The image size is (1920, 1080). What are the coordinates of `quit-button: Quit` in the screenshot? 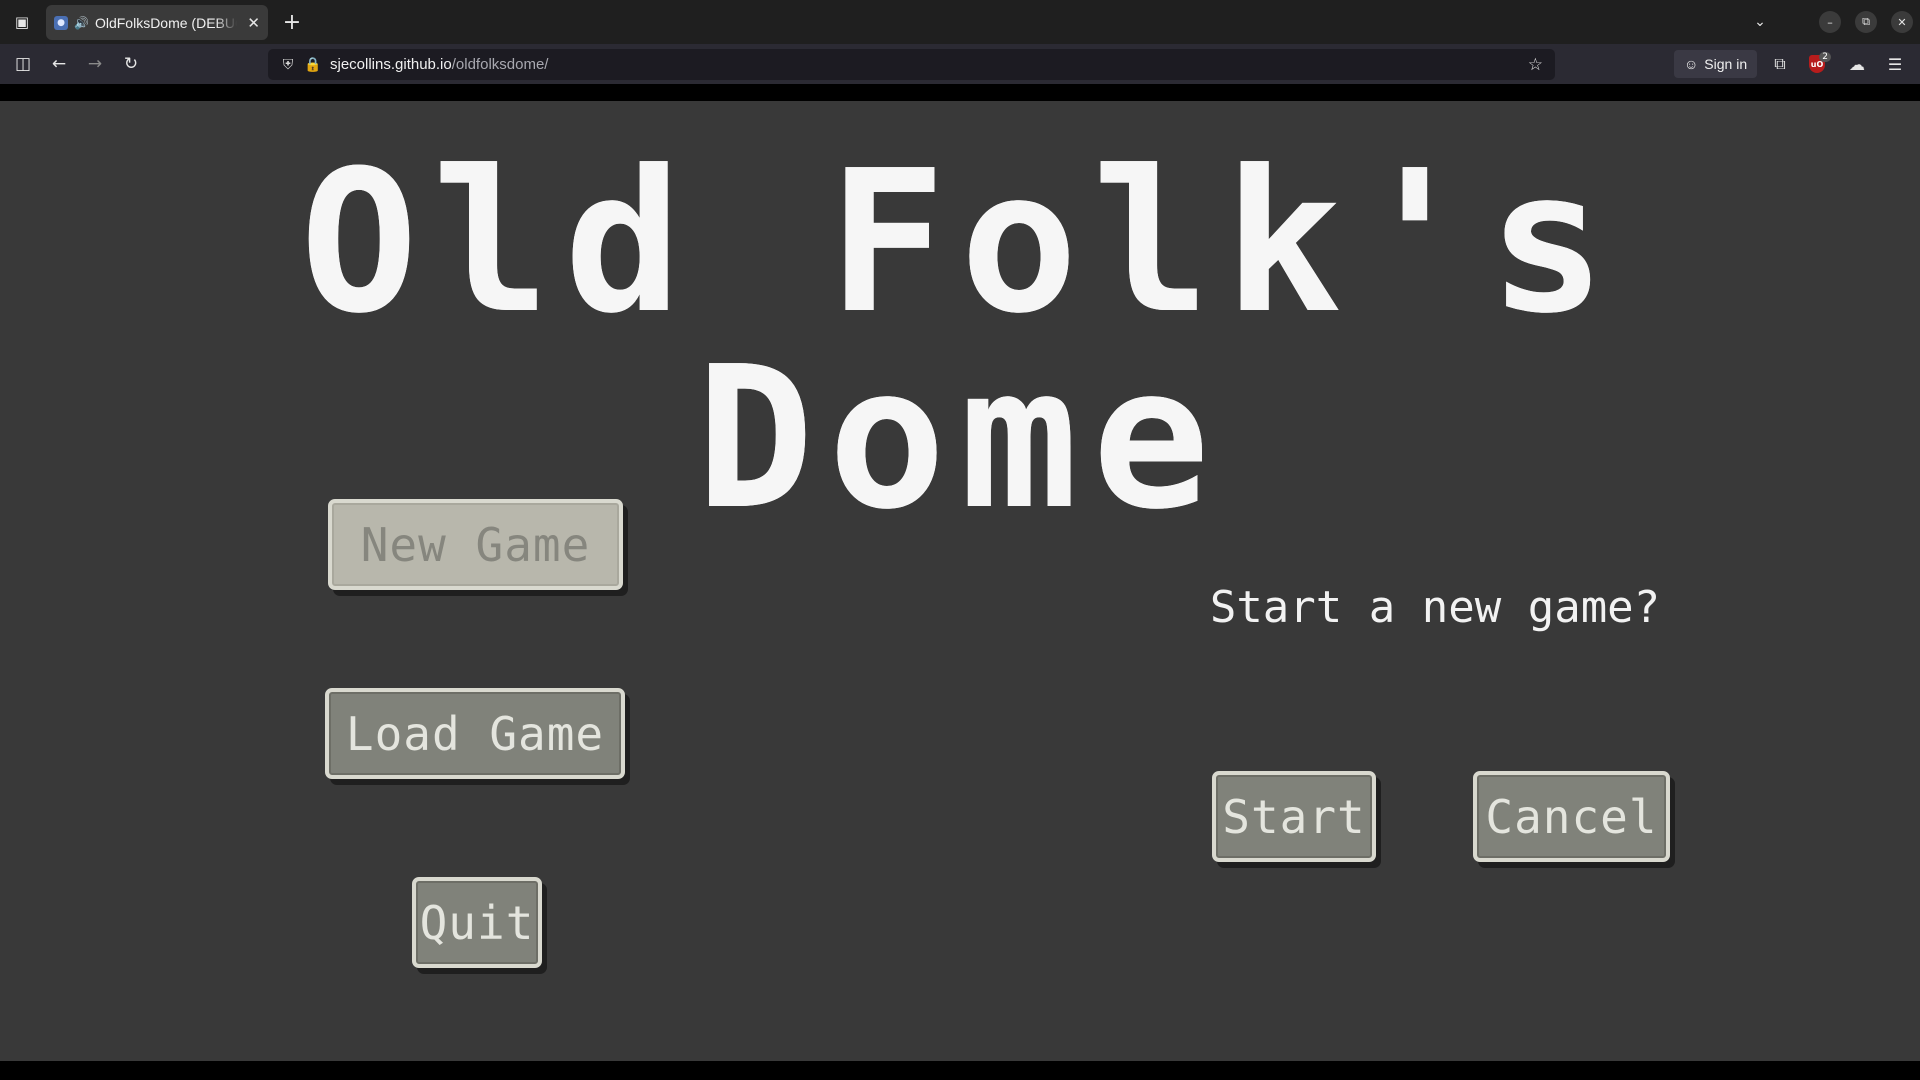 It's located at (477, 922).